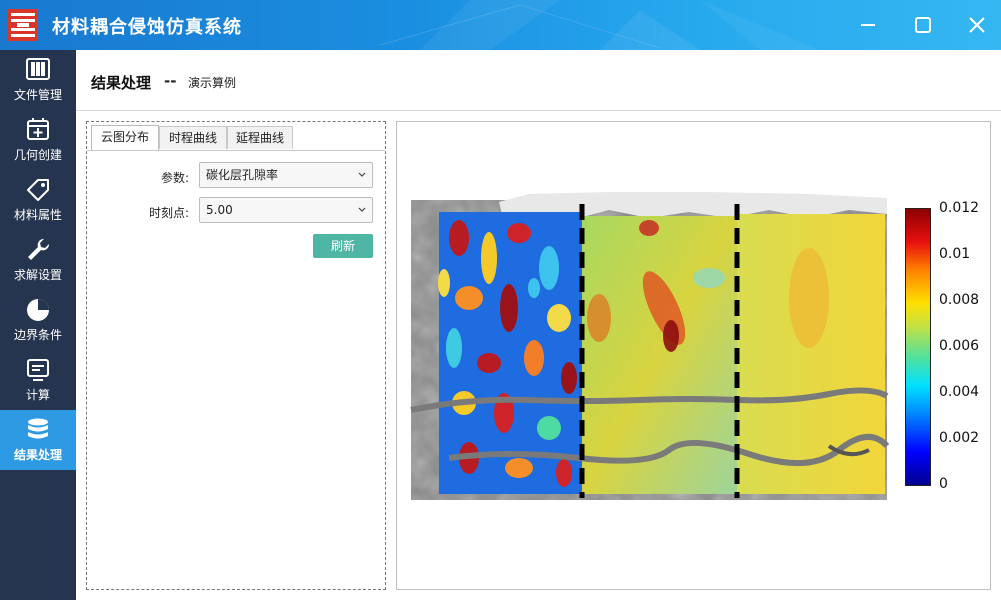 The width and height of the screenshot is (1001, 600). I want to click on sidebar-item-solve-settings: 求解设置, so click(38, 260).